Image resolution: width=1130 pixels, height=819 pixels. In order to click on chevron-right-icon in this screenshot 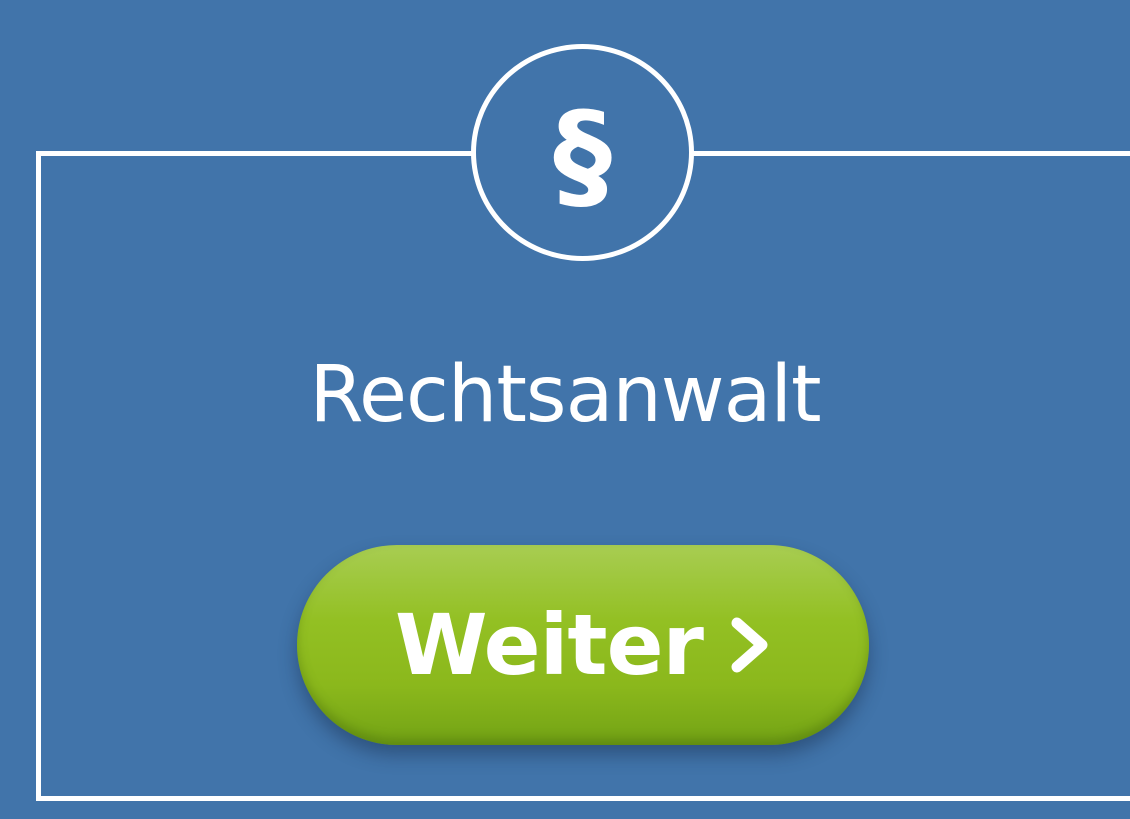, I will do `click(749, 645)`.